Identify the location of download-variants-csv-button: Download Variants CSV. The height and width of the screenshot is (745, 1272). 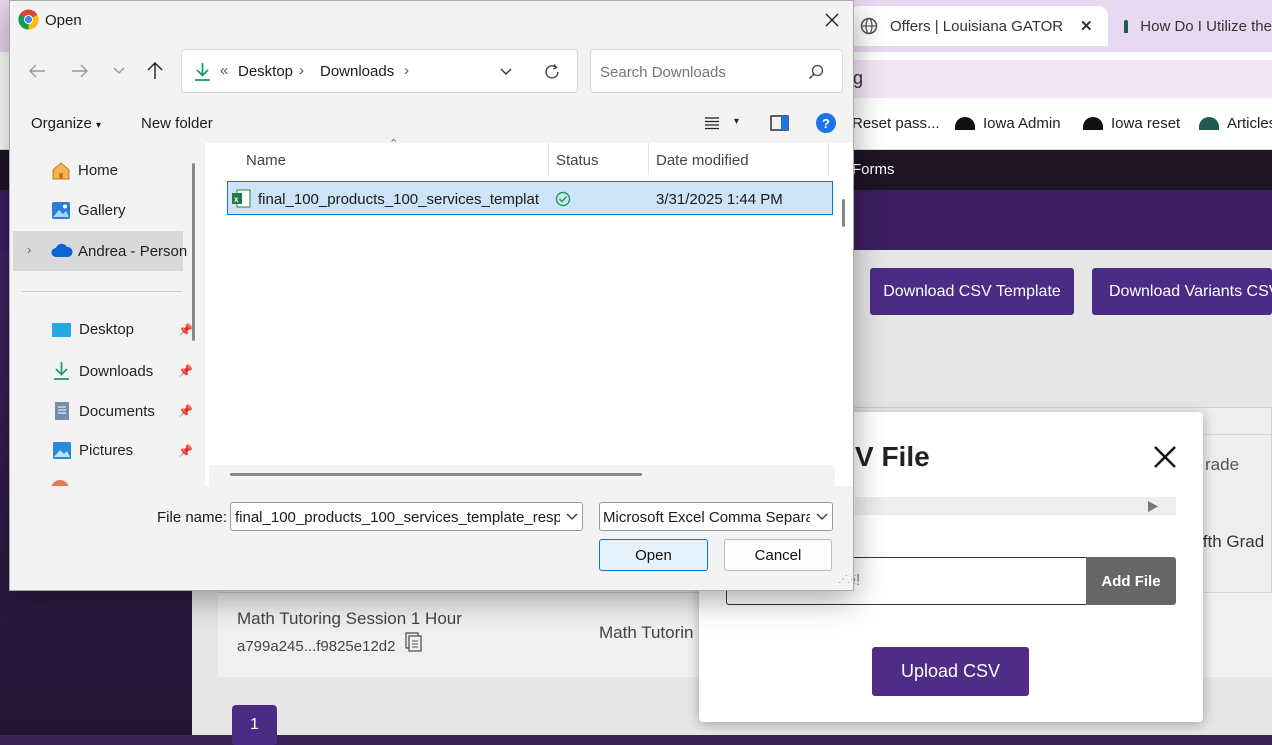
(1182, 291).